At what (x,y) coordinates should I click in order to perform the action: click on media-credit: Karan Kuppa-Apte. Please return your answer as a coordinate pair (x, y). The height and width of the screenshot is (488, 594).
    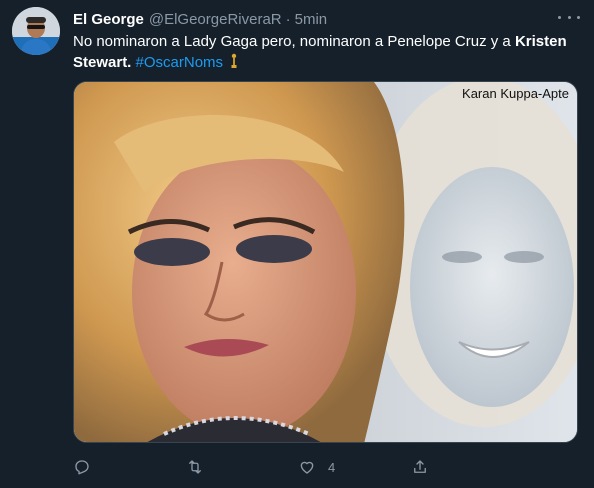
    Looking at the image, I should click on (515, 93).